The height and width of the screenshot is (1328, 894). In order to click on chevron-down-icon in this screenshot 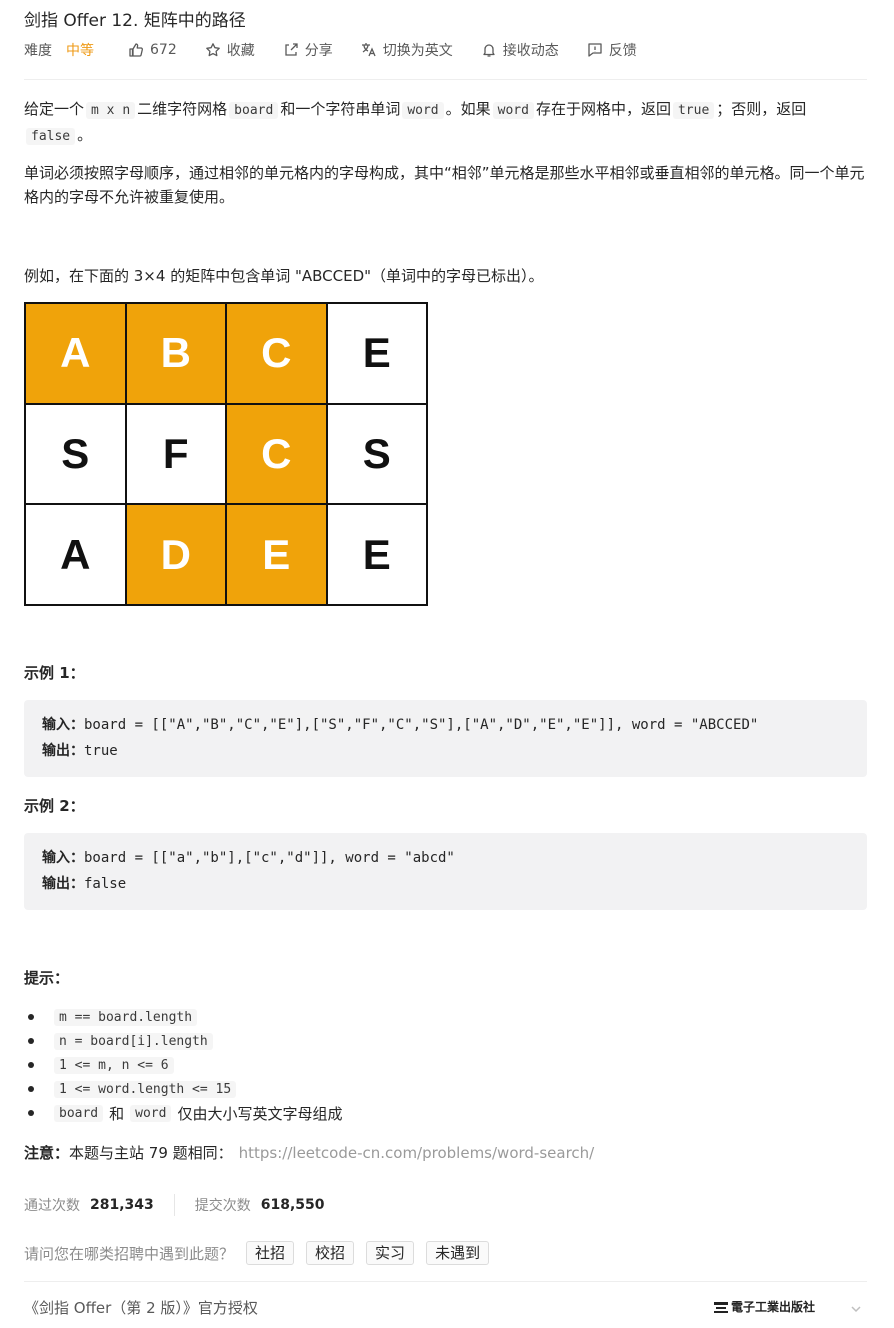, I will do `click(856, 1309)`.